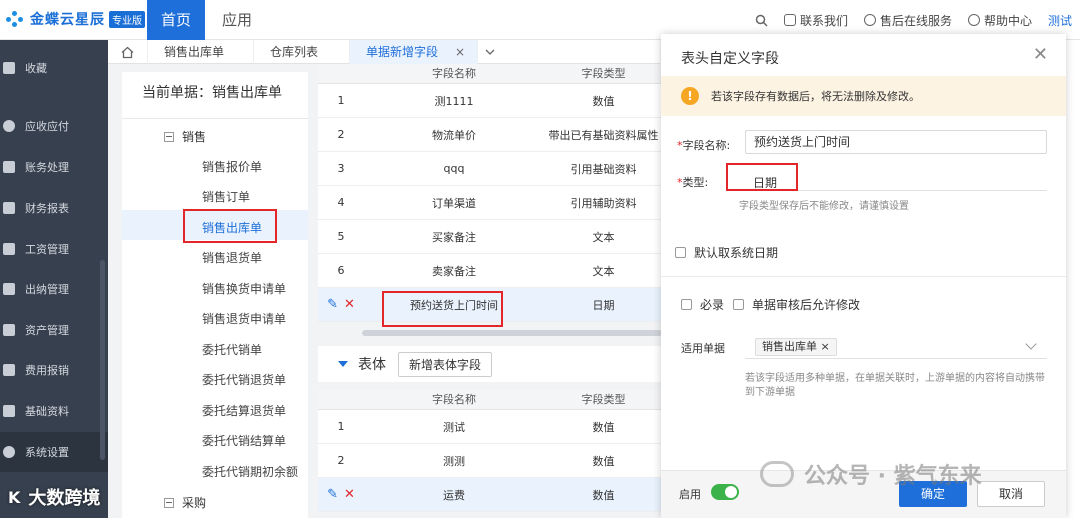  I want to click on cancel-button: 取消, so click(1011, 494).